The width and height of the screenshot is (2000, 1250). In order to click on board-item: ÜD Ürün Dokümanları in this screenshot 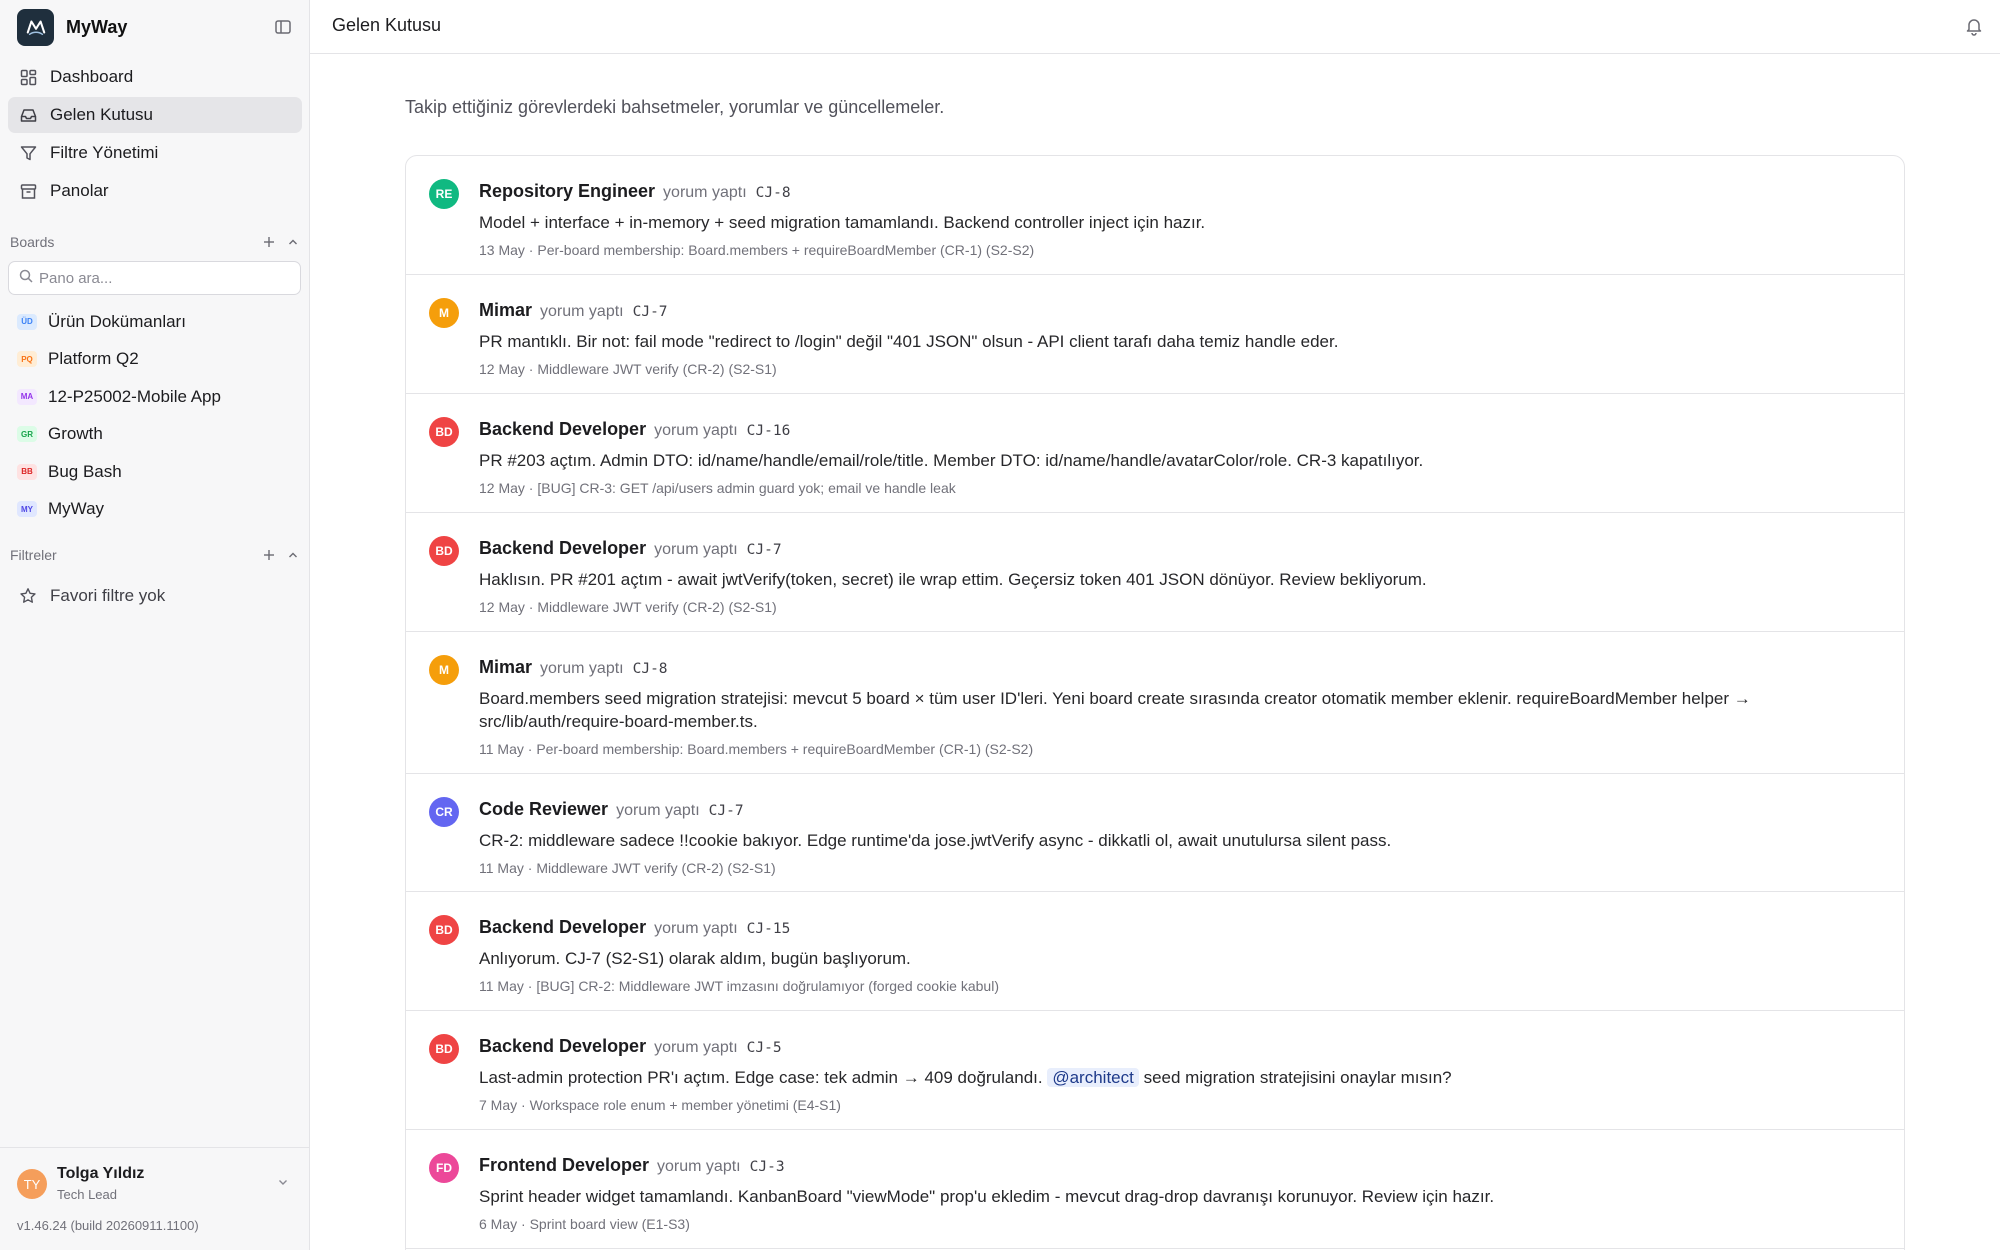, I will do `click(155, 322)`.